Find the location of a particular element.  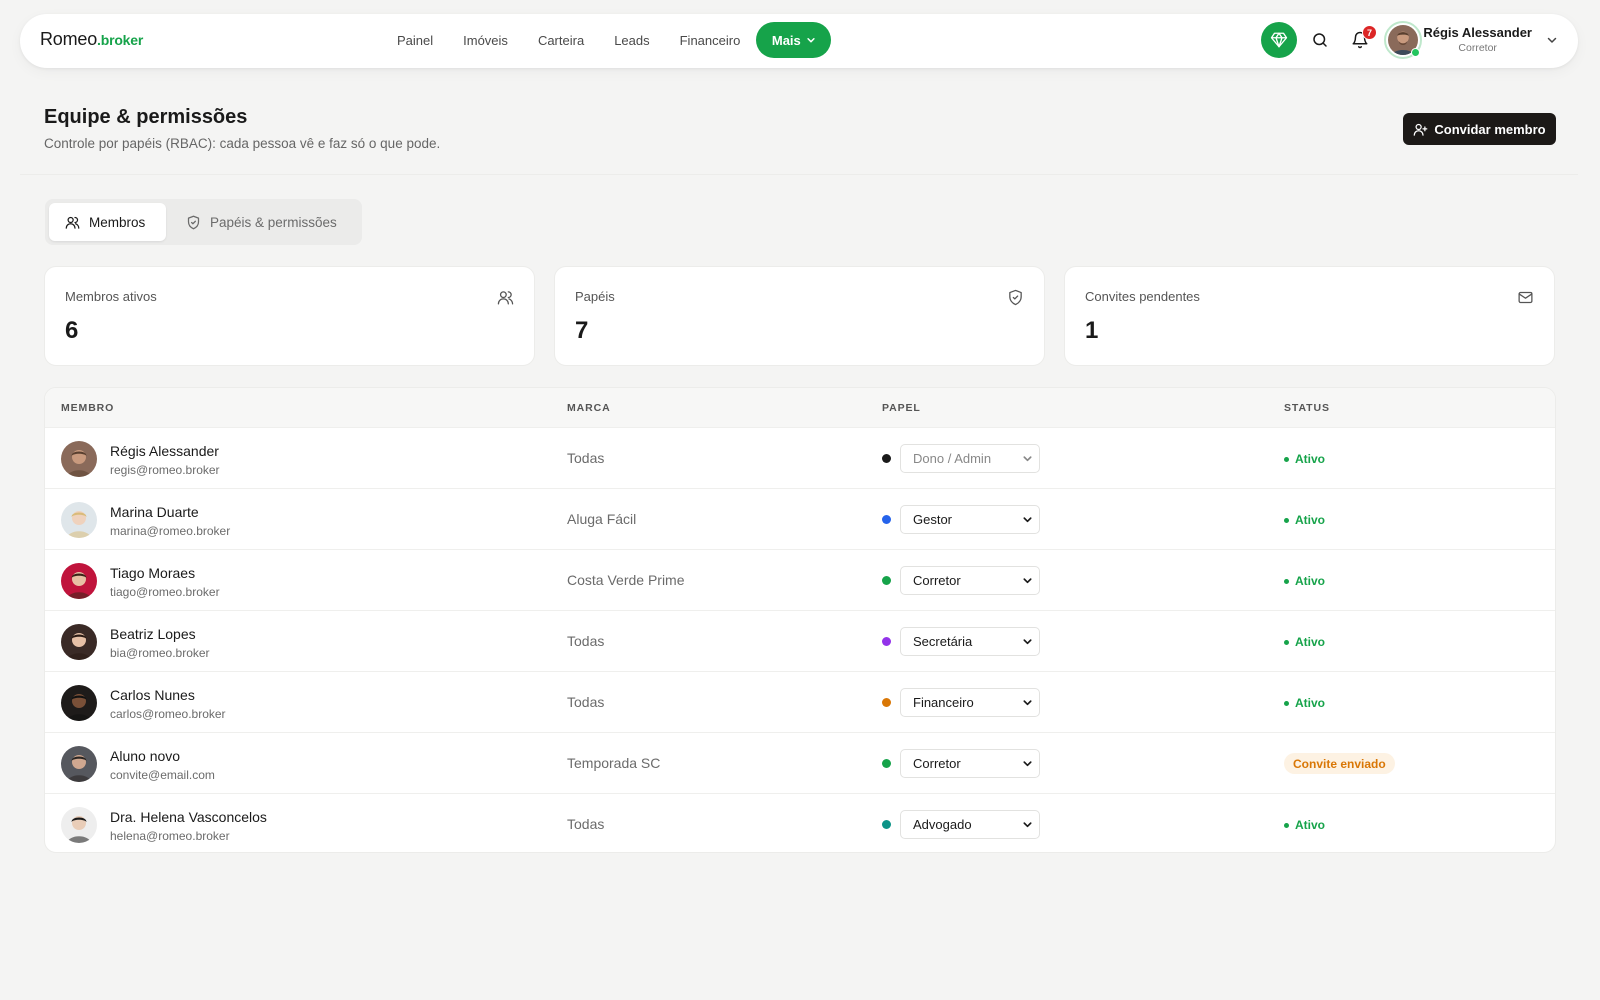

member-name: Marina Duarte is located at coordinates (154, 512).